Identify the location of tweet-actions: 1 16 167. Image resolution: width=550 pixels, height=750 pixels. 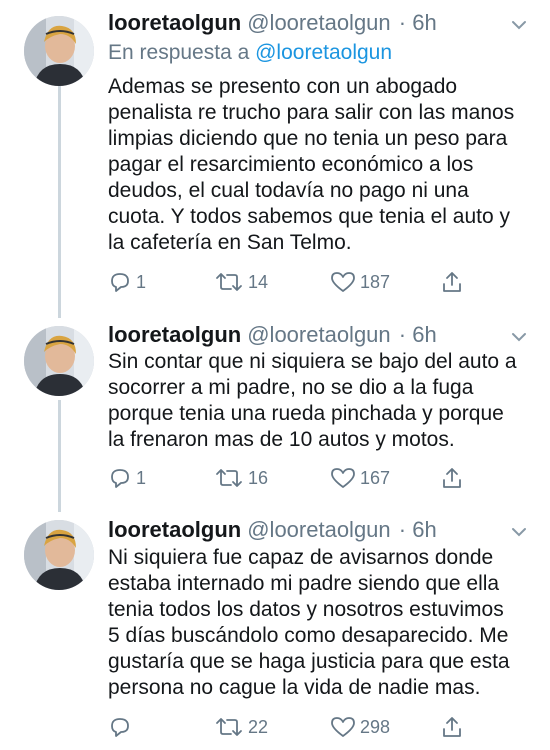
(318, 478).